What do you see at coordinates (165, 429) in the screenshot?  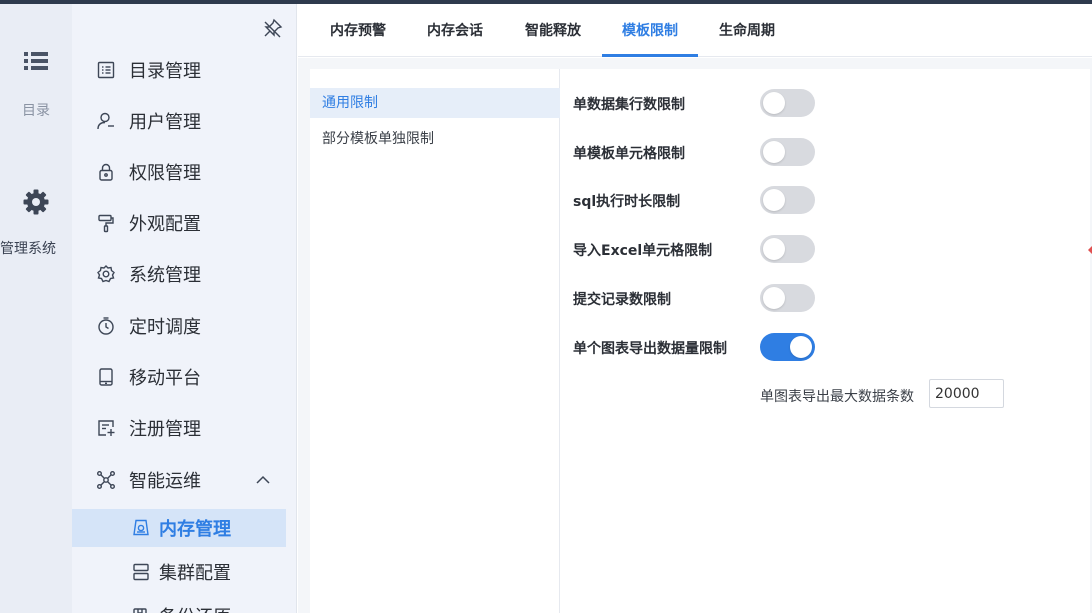 I see `sidebar-item-label: 注册管理` at bounding box center [165, 429].